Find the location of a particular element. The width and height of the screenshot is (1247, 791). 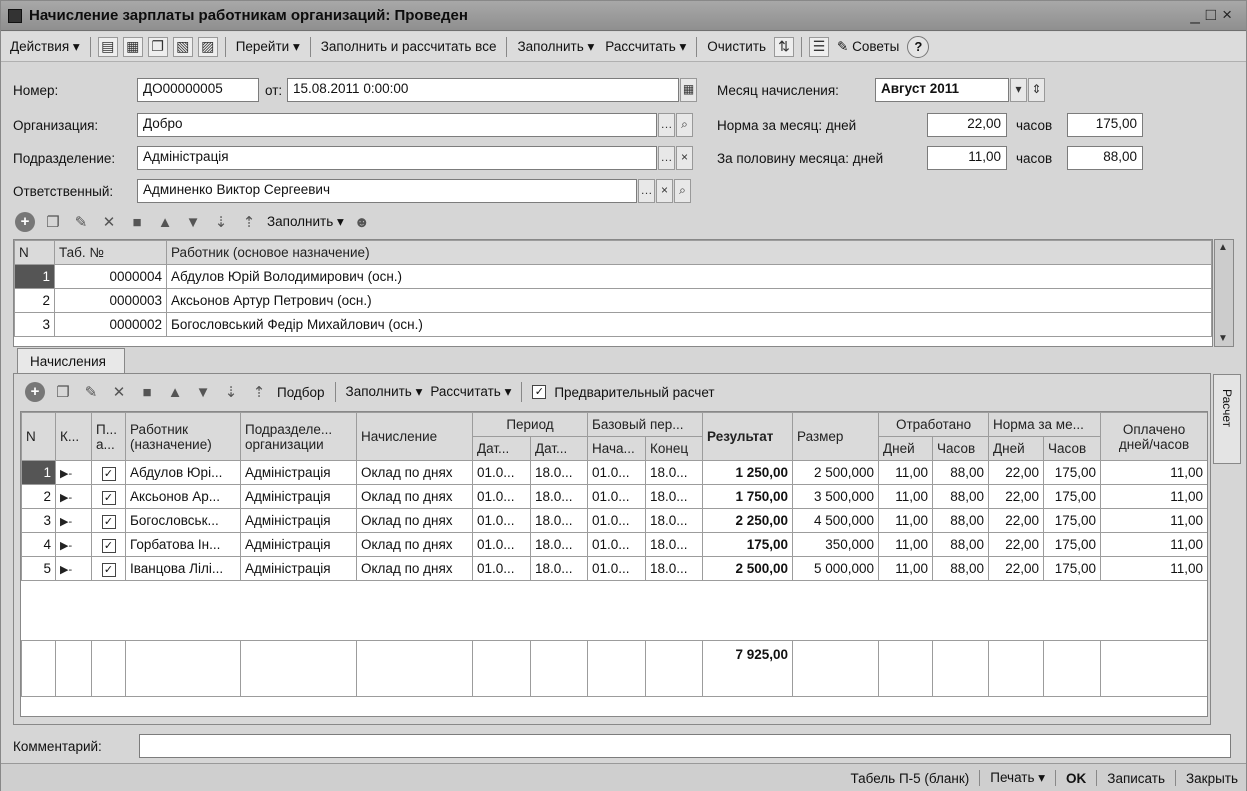

clear-button: Очистить is located at coordinates (736, 46).